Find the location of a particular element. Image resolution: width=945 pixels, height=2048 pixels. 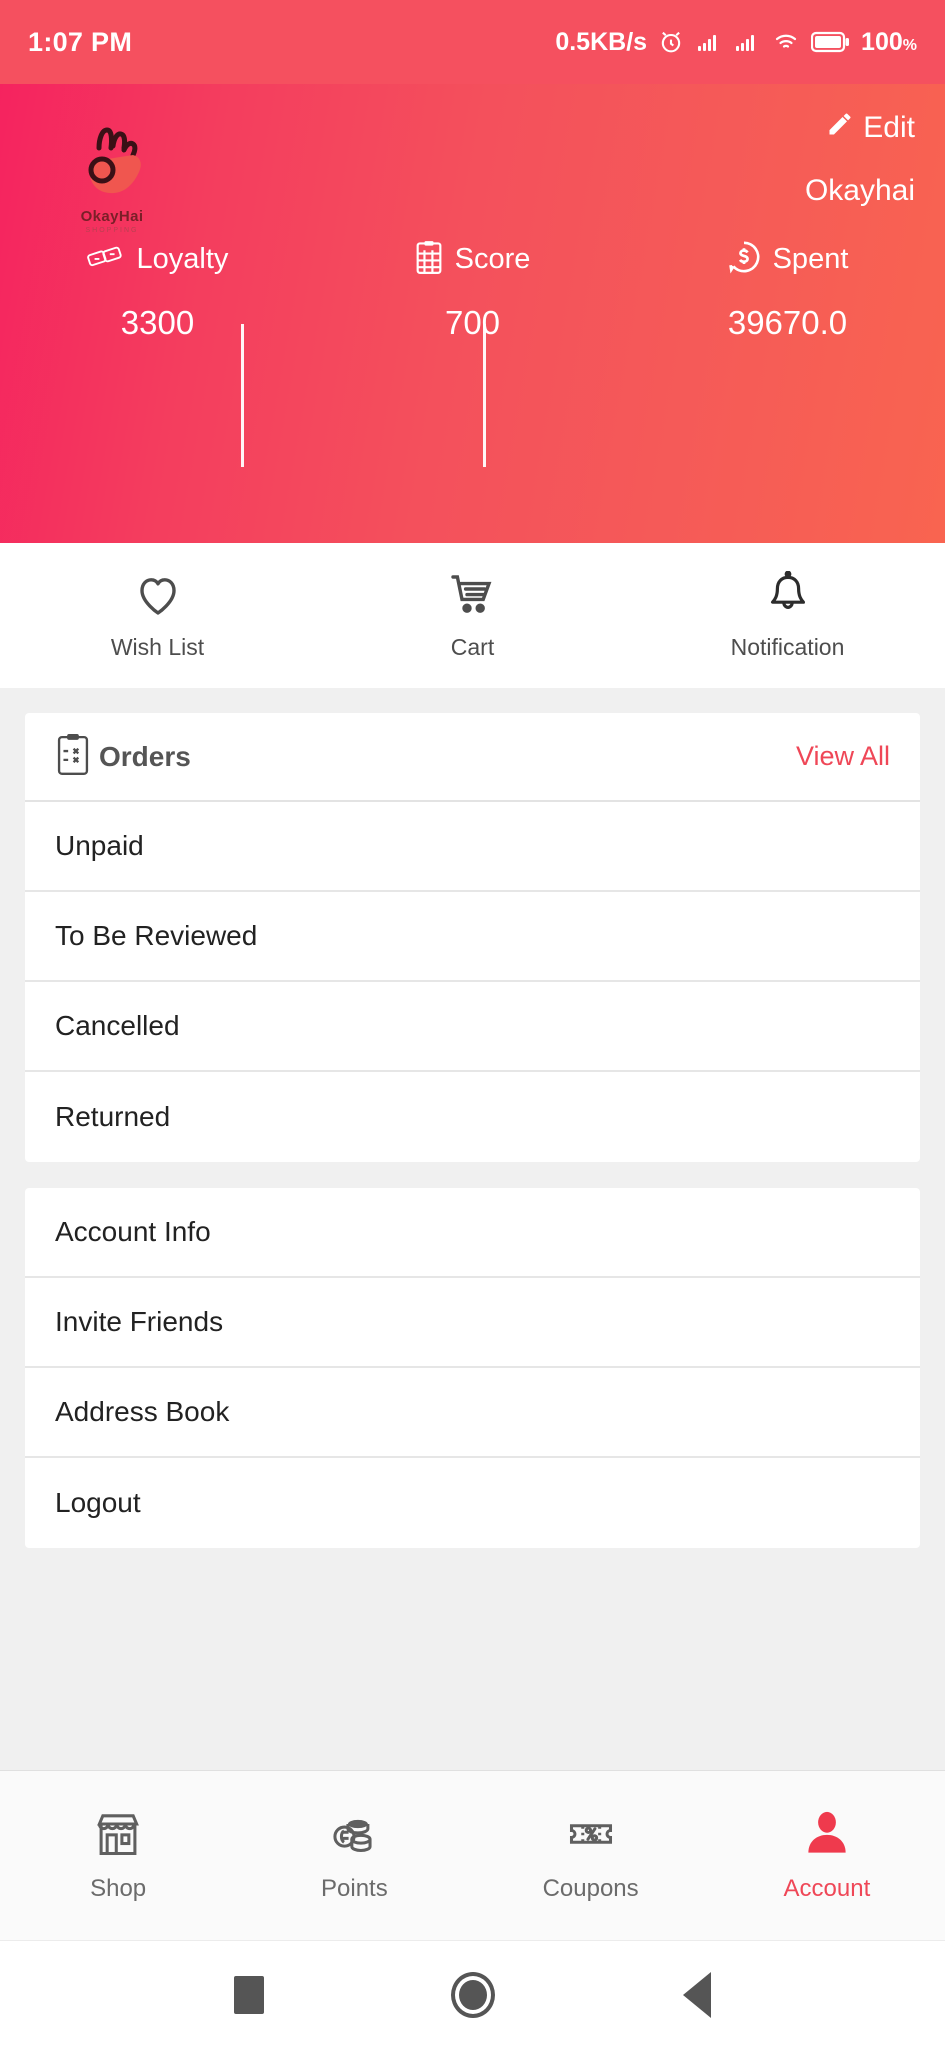

status-bar: 1:07 PM 0.5KB/s 100% is located at coordinates (472, 42).